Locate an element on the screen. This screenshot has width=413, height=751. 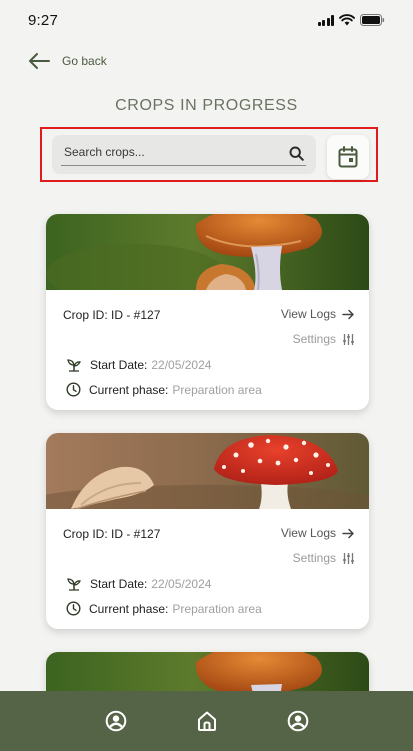
status-time: 9:27 is located at coordinates (43, 20).